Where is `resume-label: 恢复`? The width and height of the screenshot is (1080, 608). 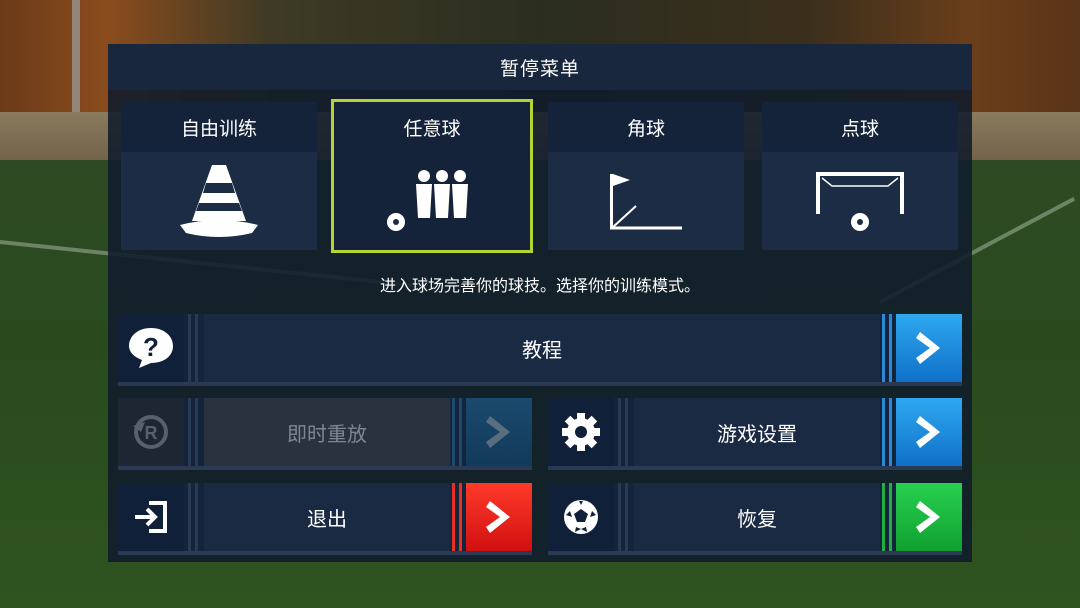
resume-label: 恢复 is located at coordinates (757, 517).